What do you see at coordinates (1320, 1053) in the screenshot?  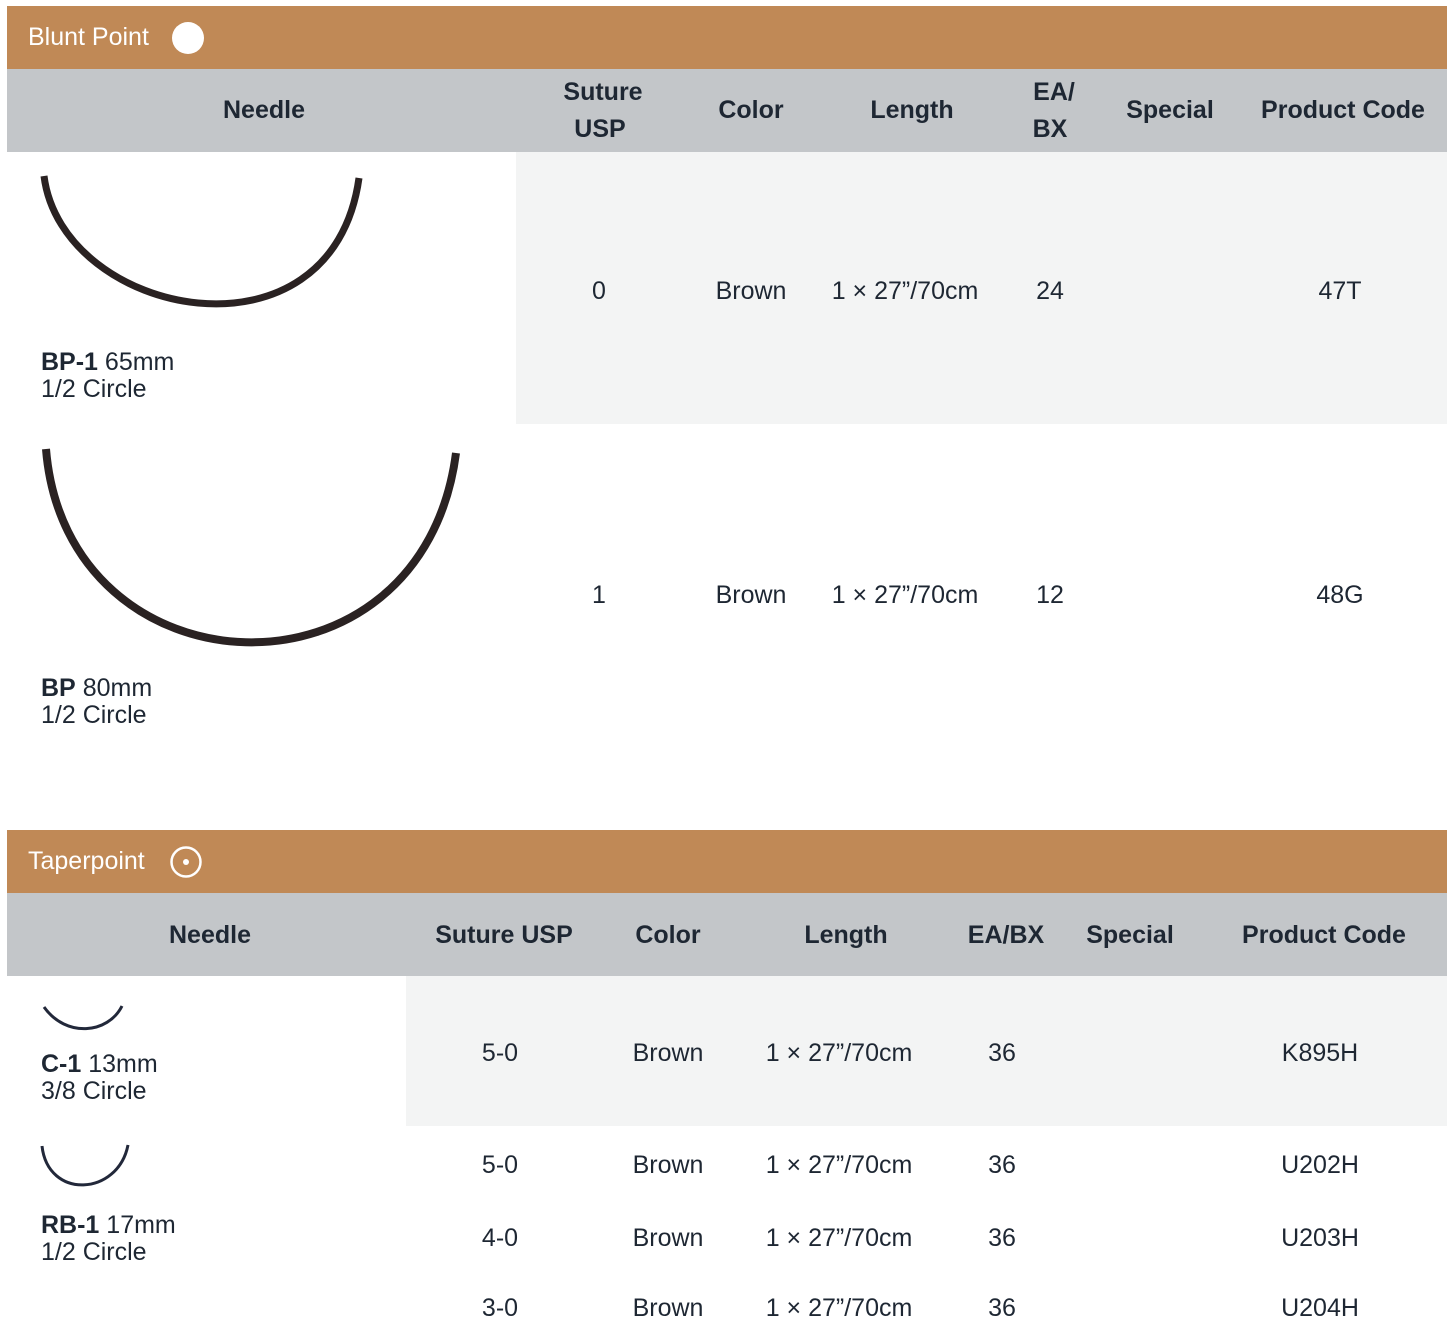 I see `cell-product-code: K895H` at bounding box center [1320, 1053].